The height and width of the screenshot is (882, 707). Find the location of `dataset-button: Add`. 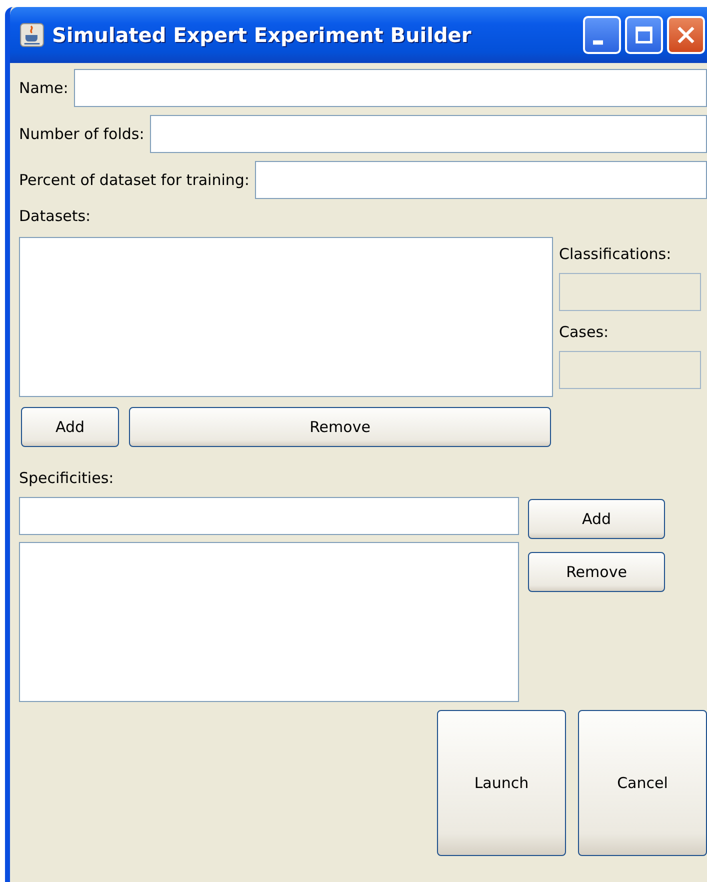

dataset-button: Add is located at coordinates (70, 427).